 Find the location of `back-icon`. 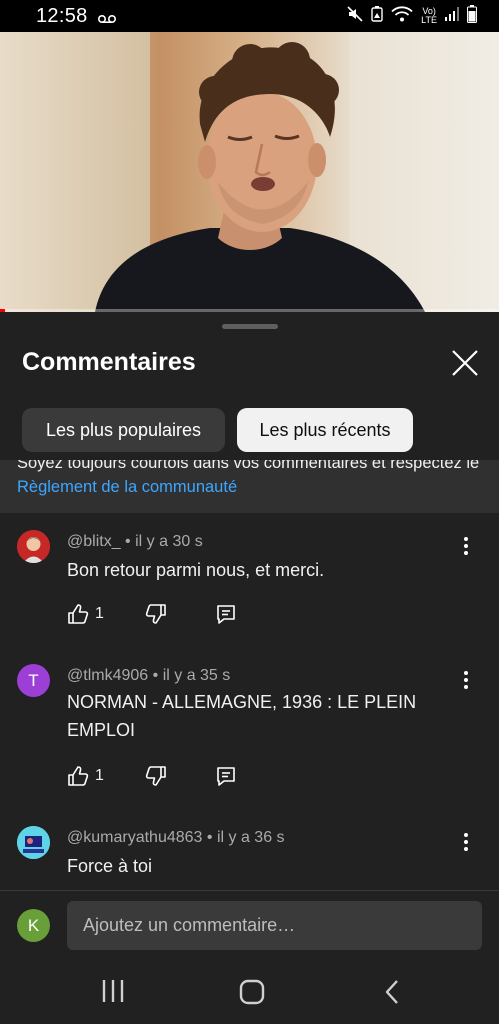

back-icon is located at coordinates (391, 992).